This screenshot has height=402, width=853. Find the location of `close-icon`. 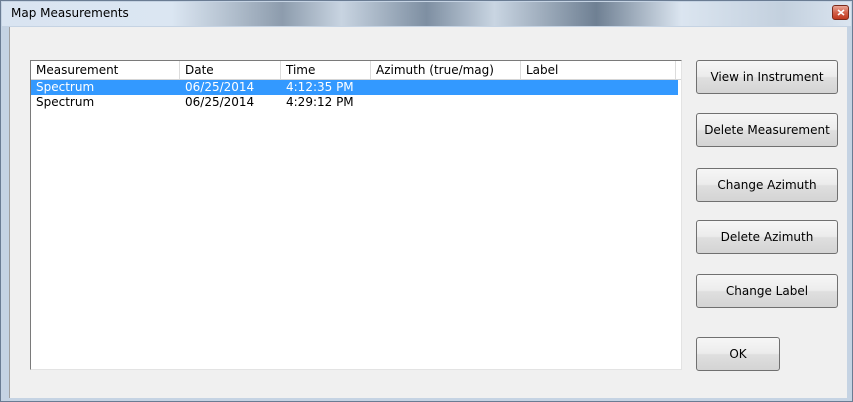

close-icon is located at coordinates (841, 12).